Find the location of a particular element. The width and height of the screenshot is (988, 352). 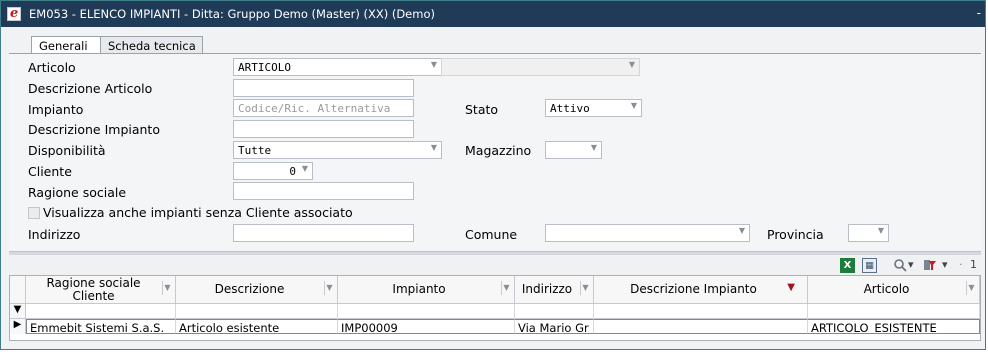

column-header-articolo: Articolo ▼ is located at coordinates (894, 290).